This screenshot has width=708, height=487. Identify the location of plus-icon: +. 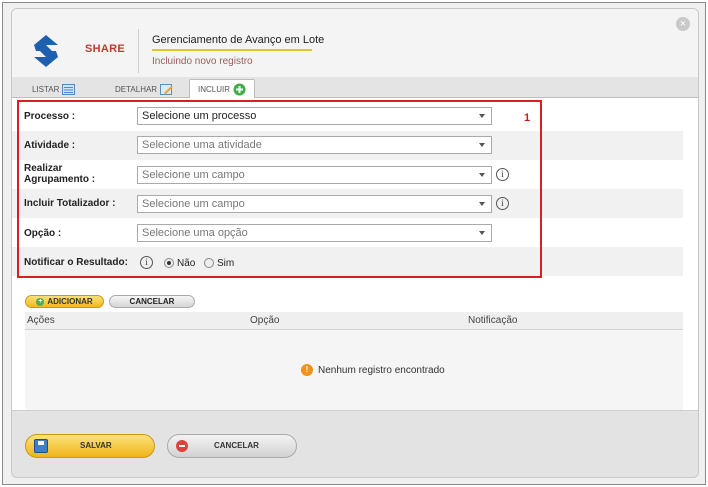
(40, 301).